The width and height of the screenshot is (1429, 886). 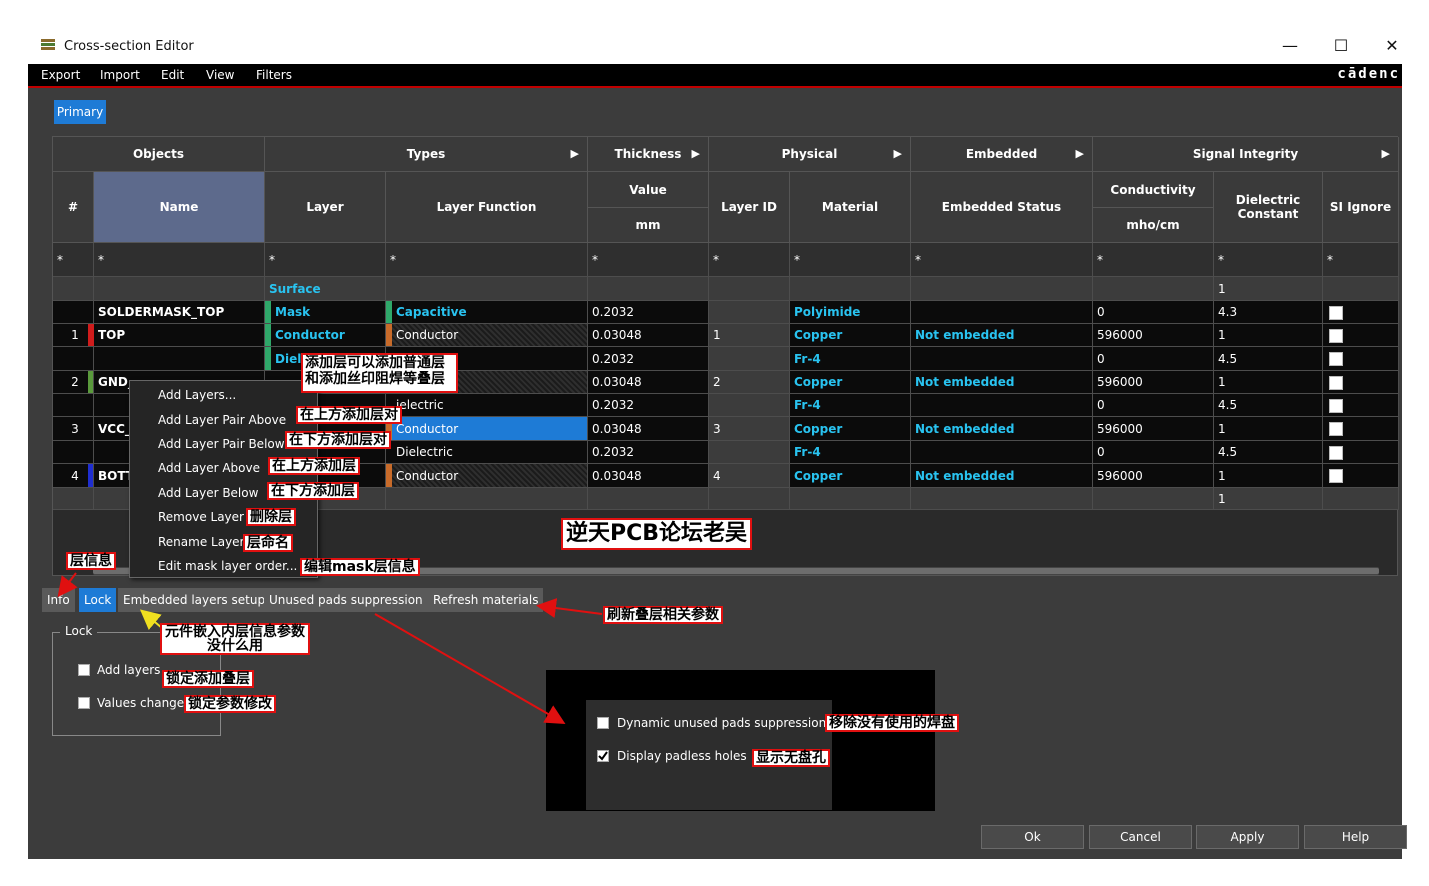 I want to click on arrow-unused-pads, so click(x=470, y=669).